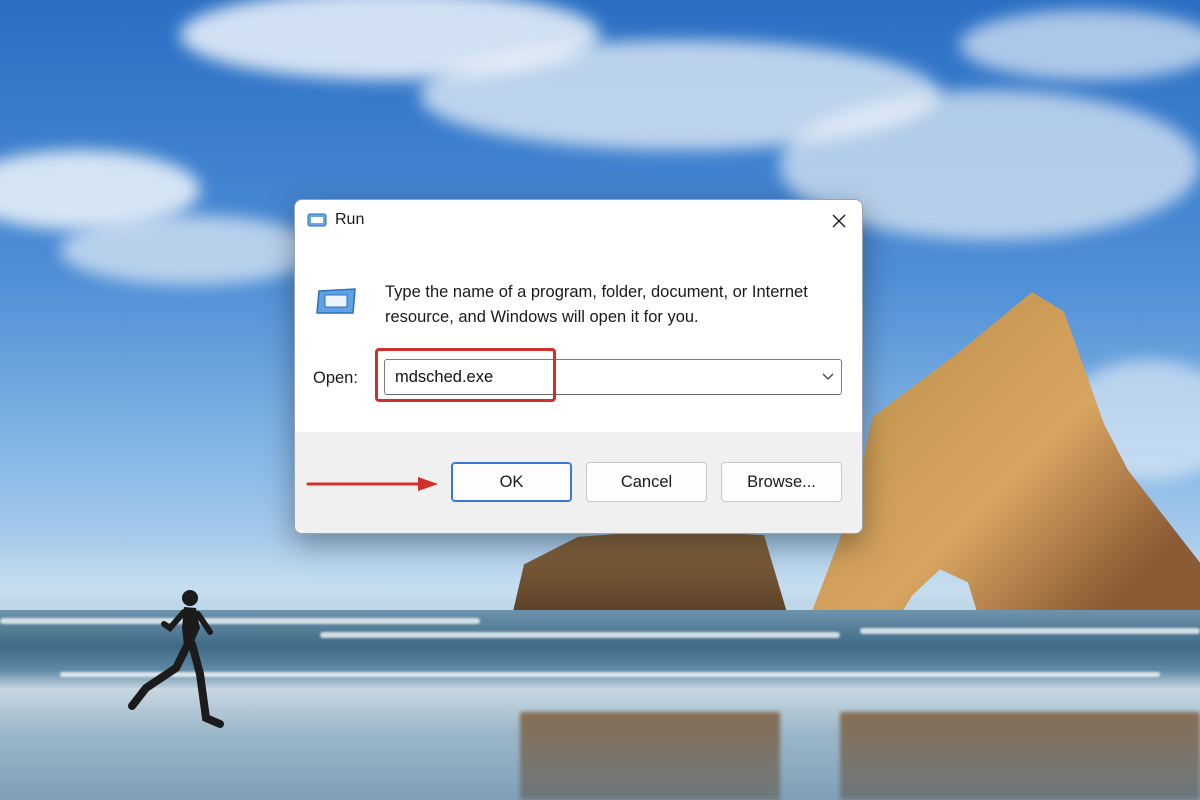  What do you see at coordinates (350, 219) in the screenshot?
I see `dialog-title: Run` at bounding box center [350, 219].